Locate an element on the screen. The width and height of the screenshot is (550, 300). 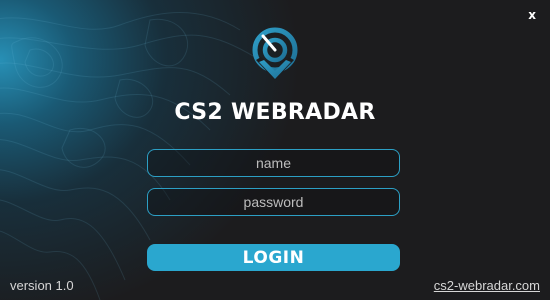
name-input is located at coordinates (273, 163).